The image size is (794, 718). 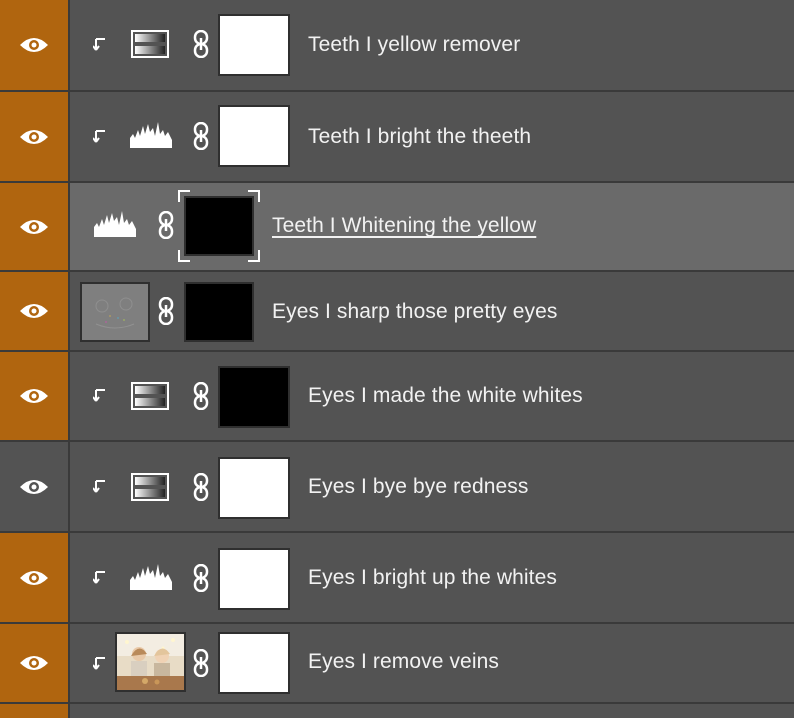 What do you see at coordinates (219, 226) in the screenshot?
I see `mask-selection-frame` at bounding box center [219, 226].